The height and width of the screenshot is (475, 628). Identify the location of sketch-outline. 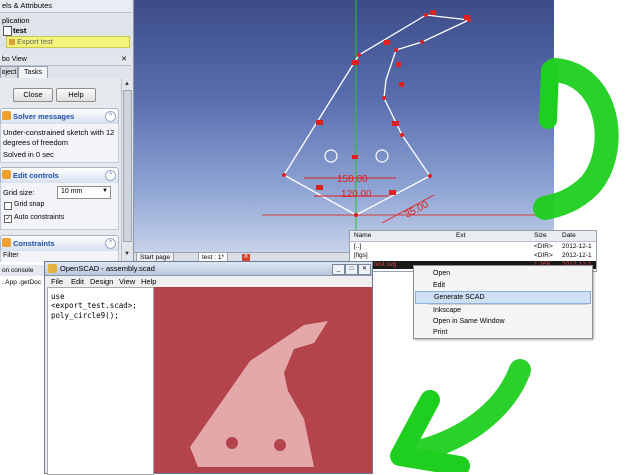
(377, 115).